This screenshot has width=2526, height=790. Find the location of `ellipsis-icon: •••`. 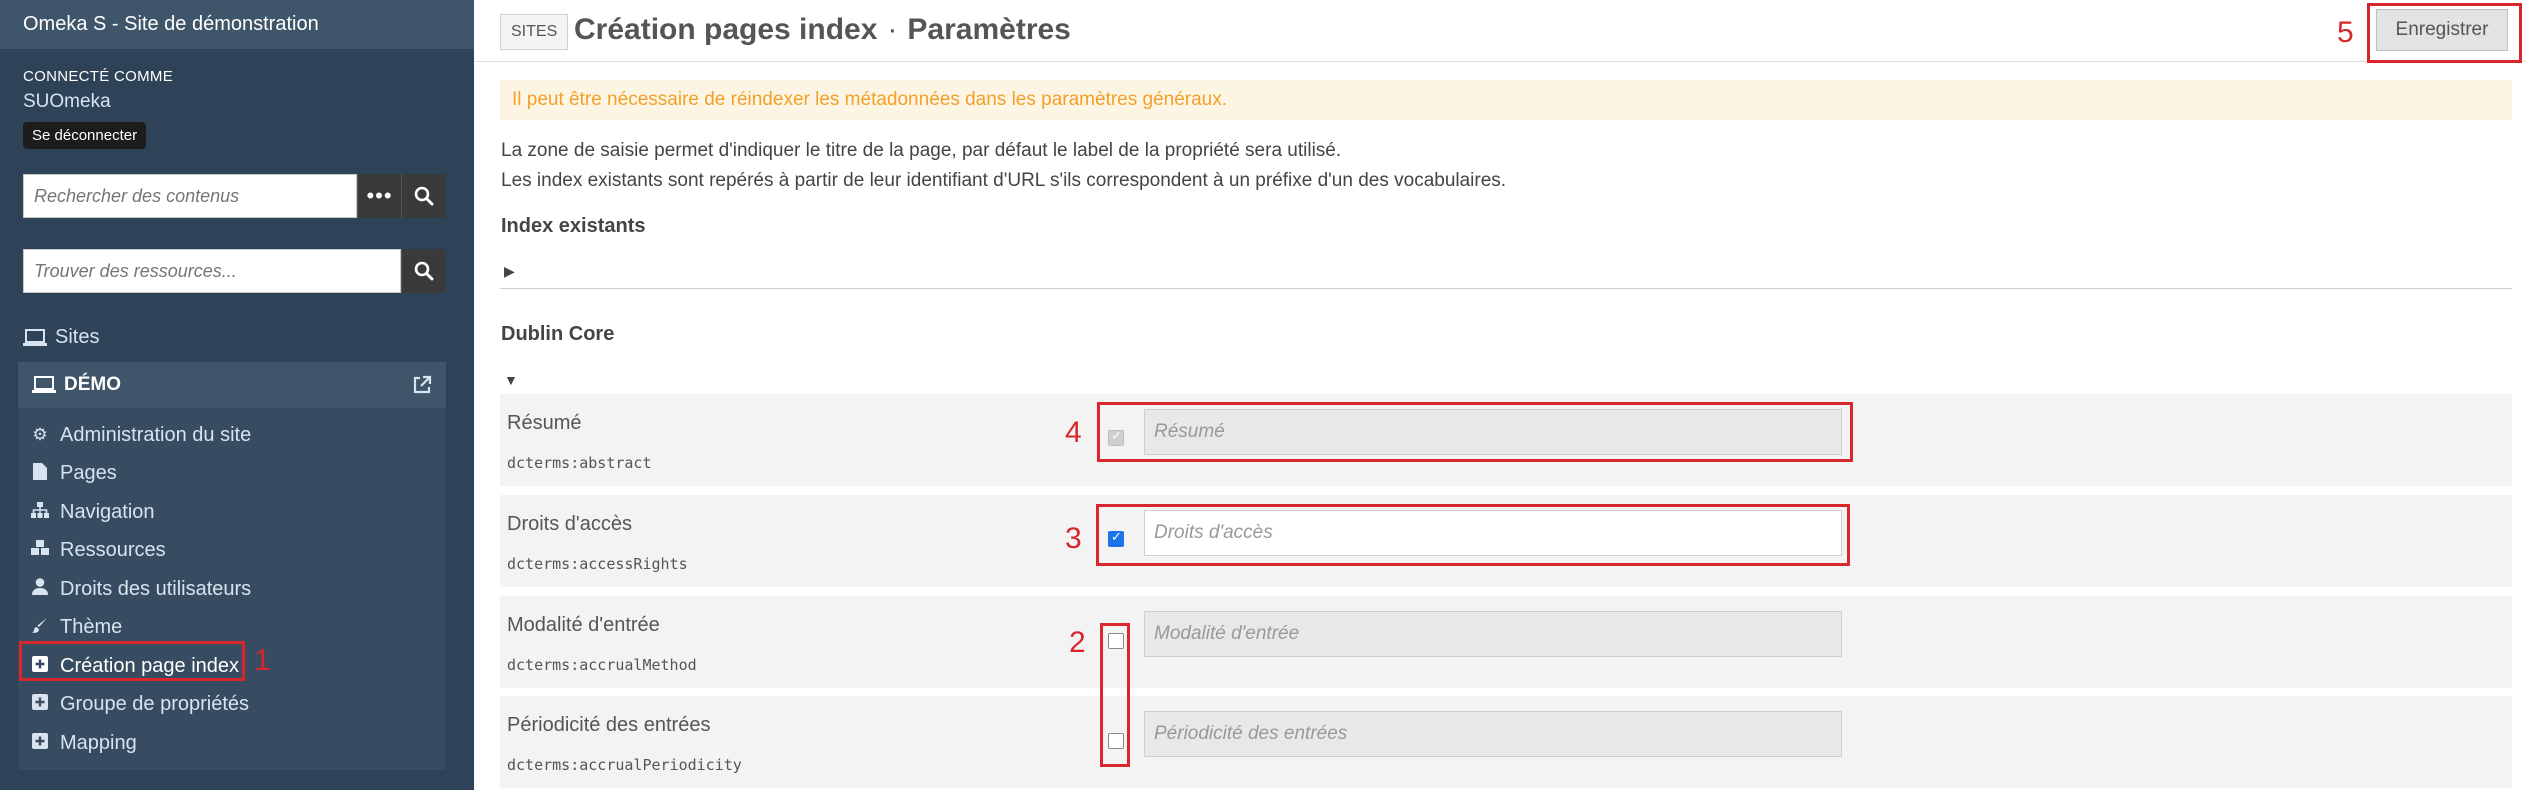

ellipsis-icon: ••• is located at coordinates (379, 195).